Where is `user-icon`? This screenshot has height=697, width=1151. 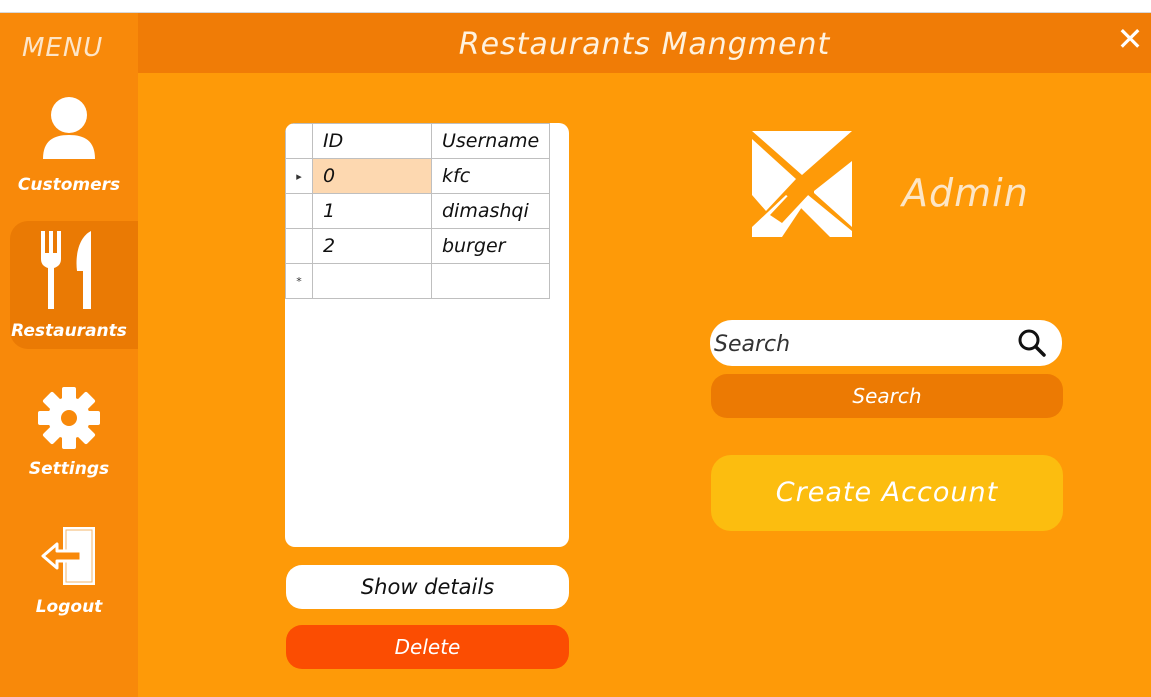 user-icon is located at coordinates (69, 127).